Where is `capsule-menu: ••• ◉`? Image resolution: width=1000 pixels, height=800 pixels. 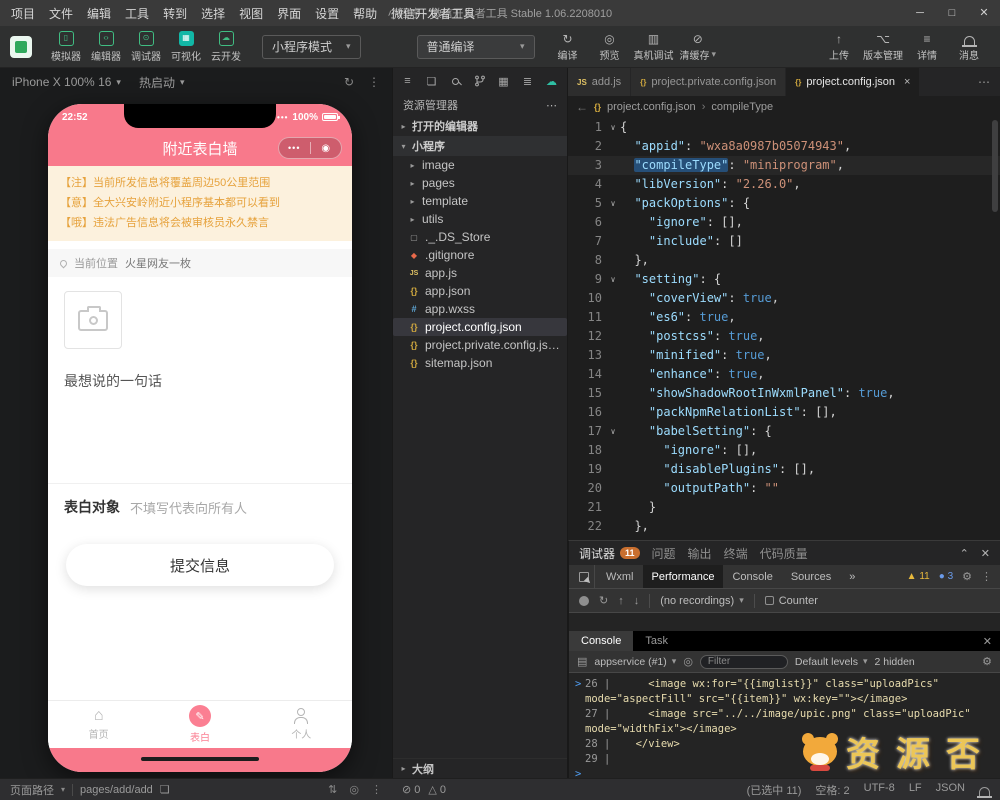 capsule-menu: ••• ◉ is located at coordinates (310, 148).